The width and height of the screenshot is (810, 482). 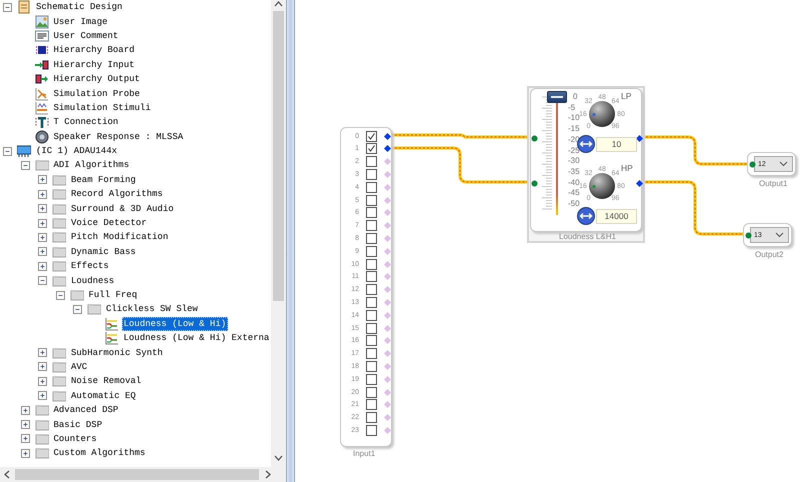 What do you see at coordinates (175, 323) in the screenshot?
I see `tree-item: Loudness (Low & Hi)` at bounding box center [175, 323].